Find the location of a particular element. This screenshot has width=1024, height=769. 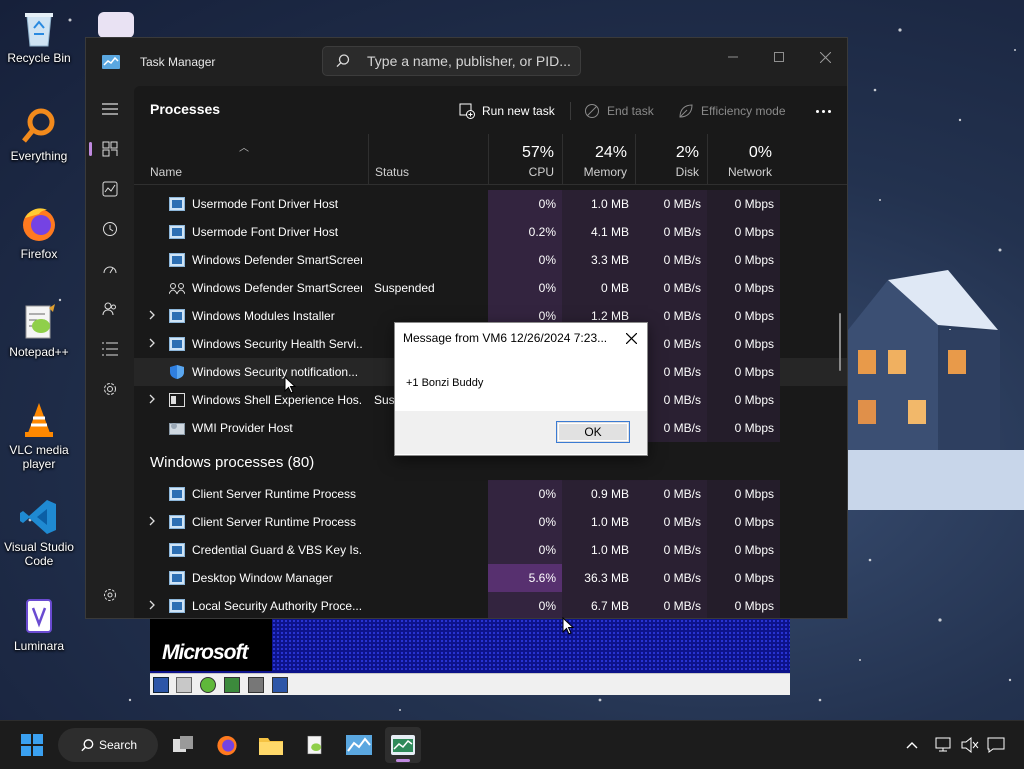

ok-button: OK is located at coordinates (593, 432).